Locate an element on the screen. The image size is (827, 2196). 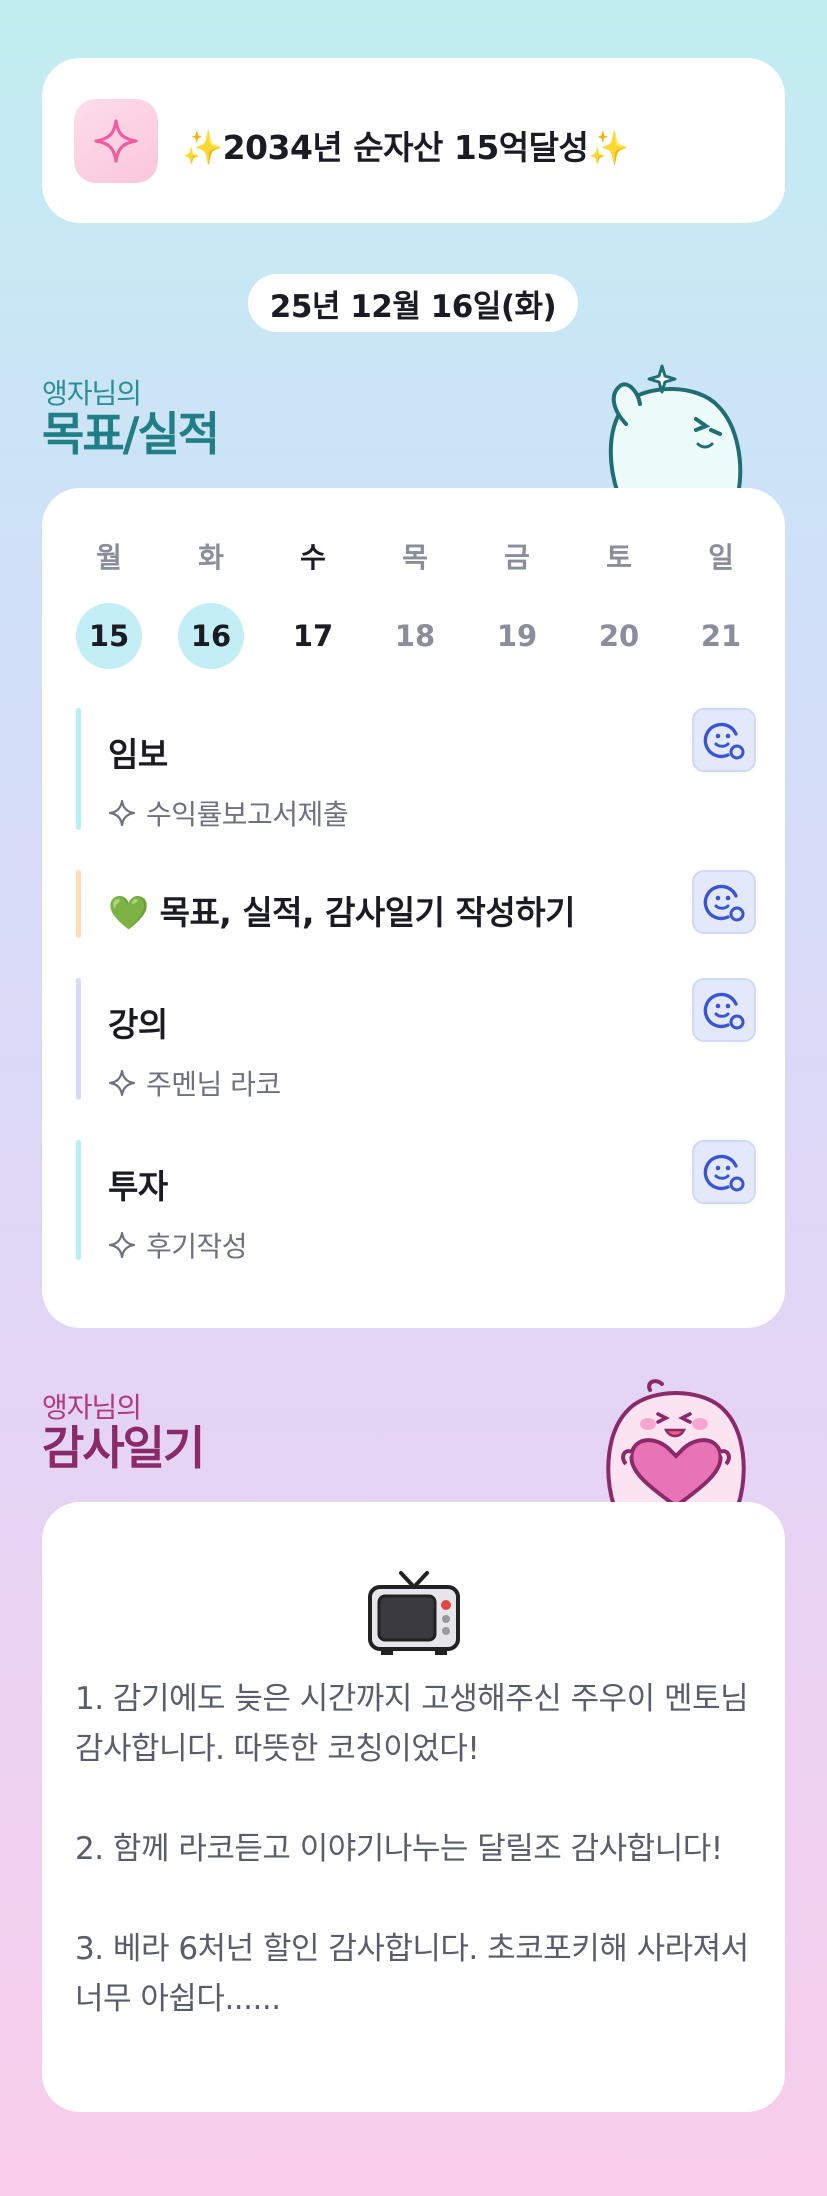
day-mon: 월 15 is located at coordinates (109, 603).